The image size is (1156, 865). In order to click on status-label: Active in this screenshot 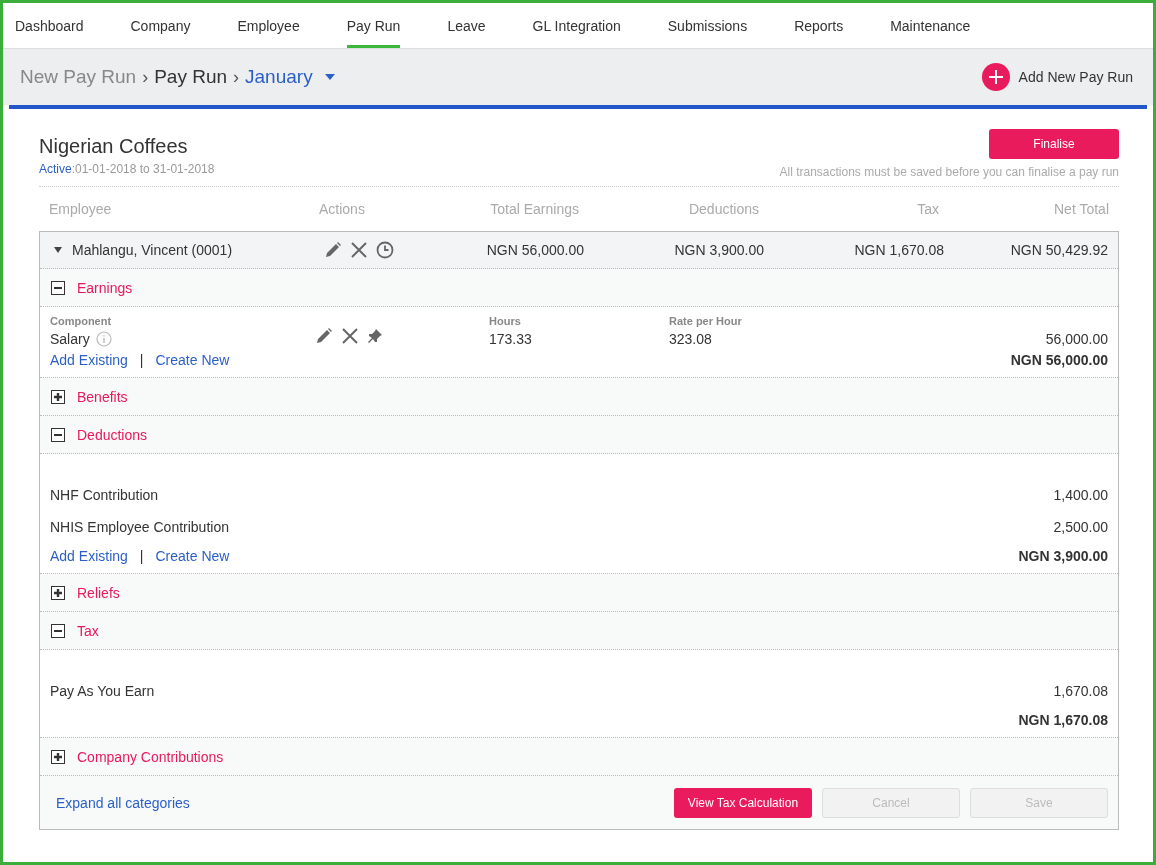, I will do `click(55, 169)`.